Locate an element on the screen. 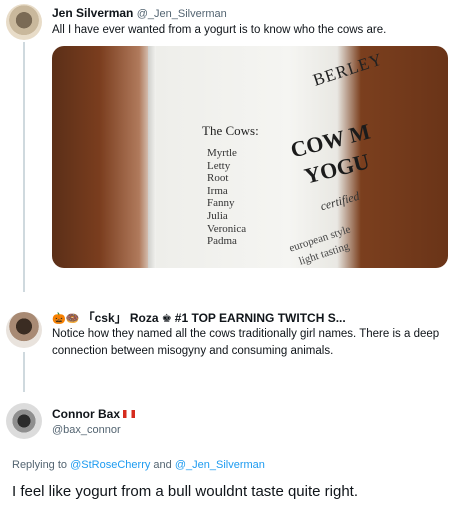 This screenshot has width=460, height=511. author-name: Connor Bax is located at coordinates (86, 414).